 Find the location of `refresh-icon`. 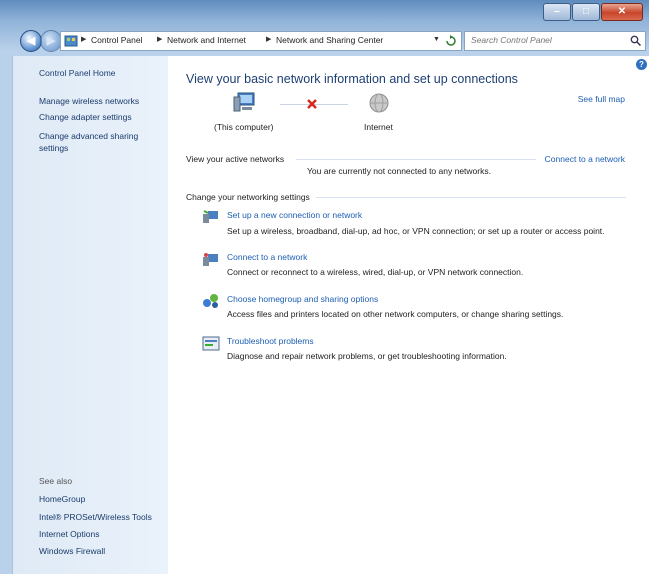

refresh-icon is located at coordinates (451, 41).